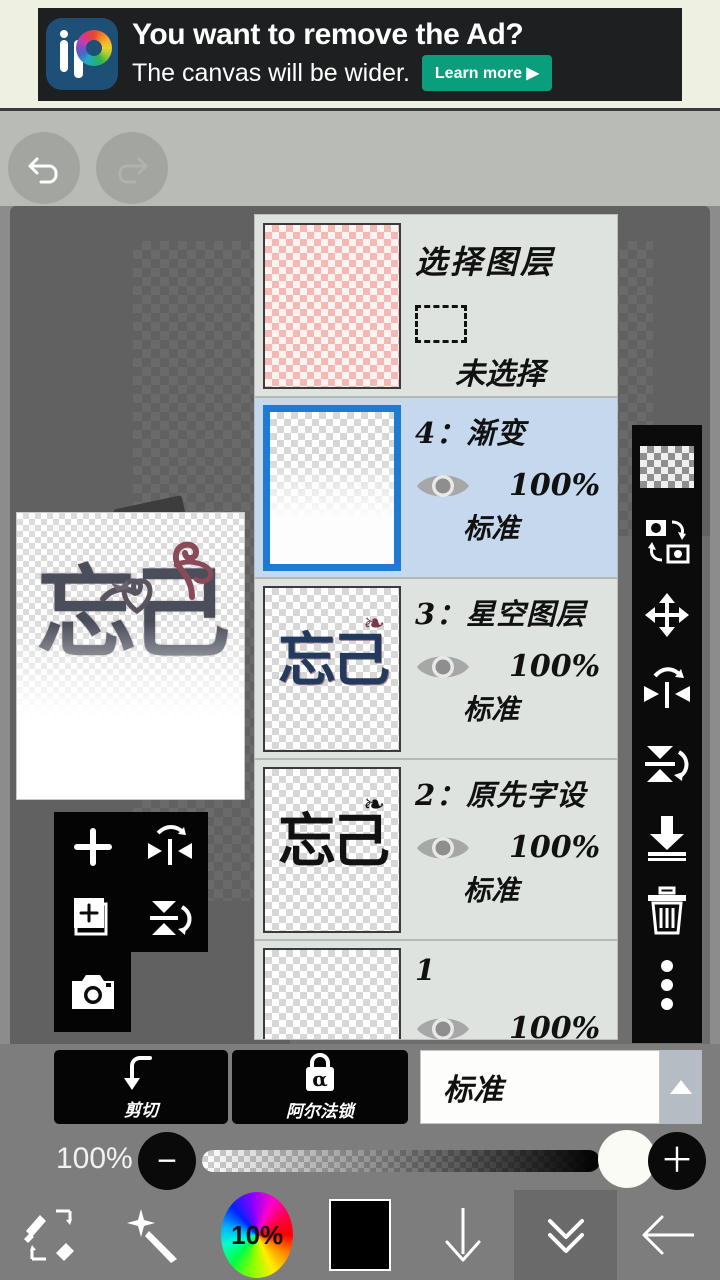 This screenshot has height=1280, width=720. I want to click on download-button, so click(462, 1235).